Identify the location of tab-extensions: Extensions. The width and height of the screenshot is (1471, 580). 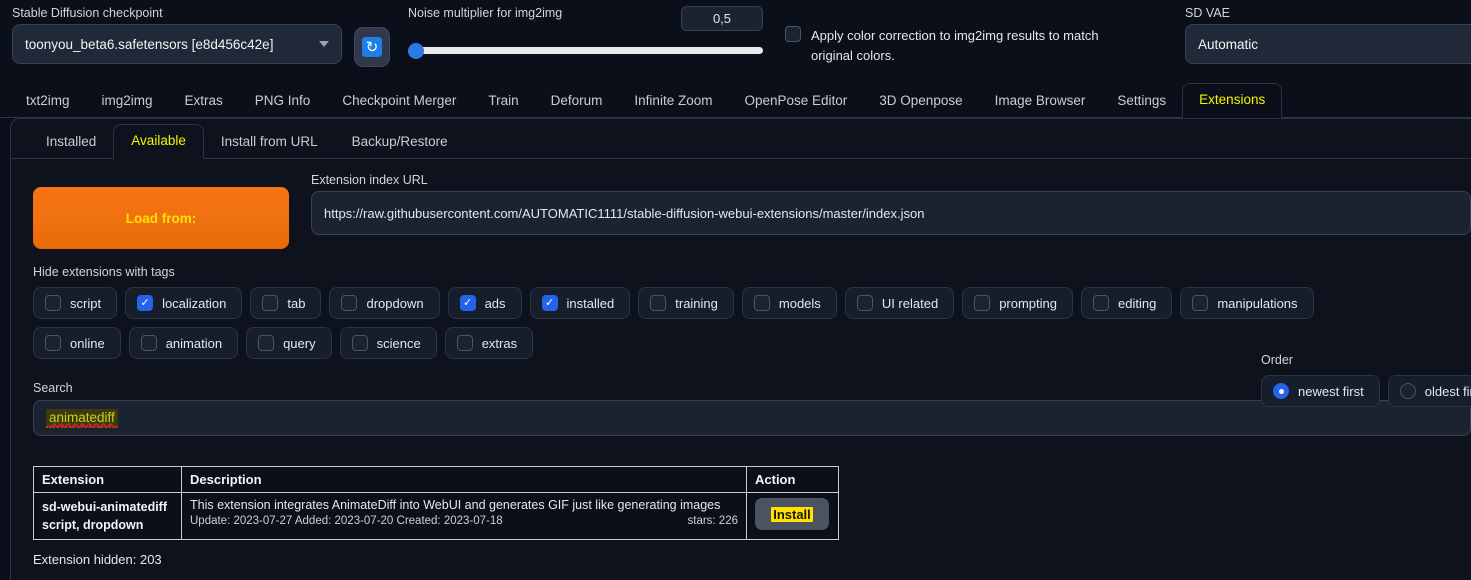
(1232, 100).